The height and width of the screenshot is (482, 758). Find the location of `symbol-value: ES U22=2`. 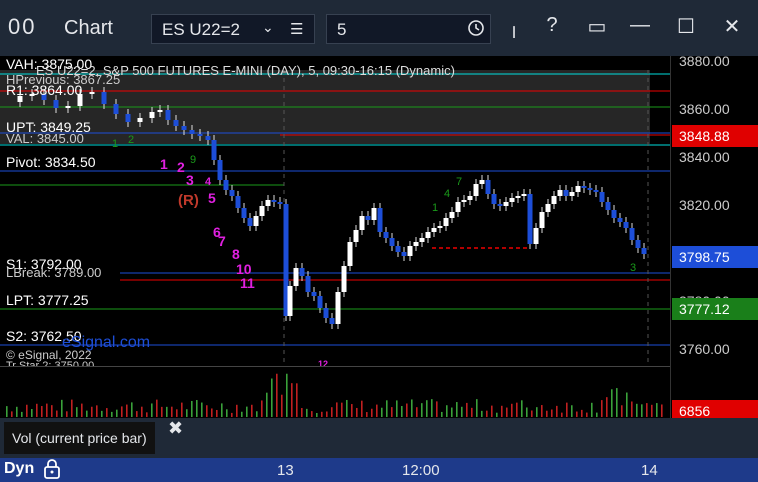

symbol-value: ES U22=2 is located at coordinates (201, 29).